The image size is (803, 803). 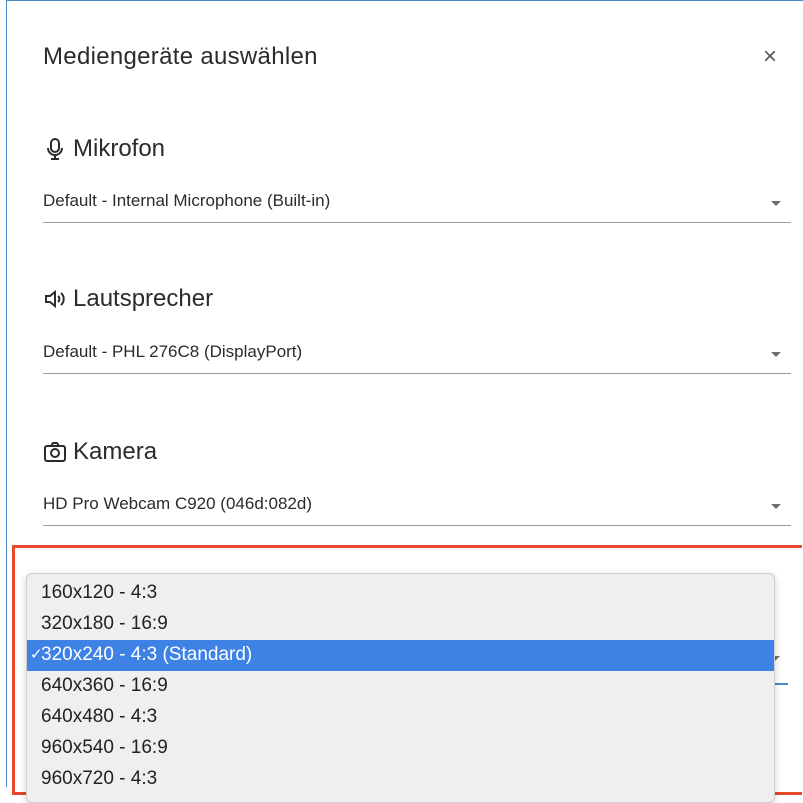 What do you see at coordinates (400, 779) in the screenshot?
I see `resolution-option: 960x720 - 4:3` at bounding box center [400, 779].